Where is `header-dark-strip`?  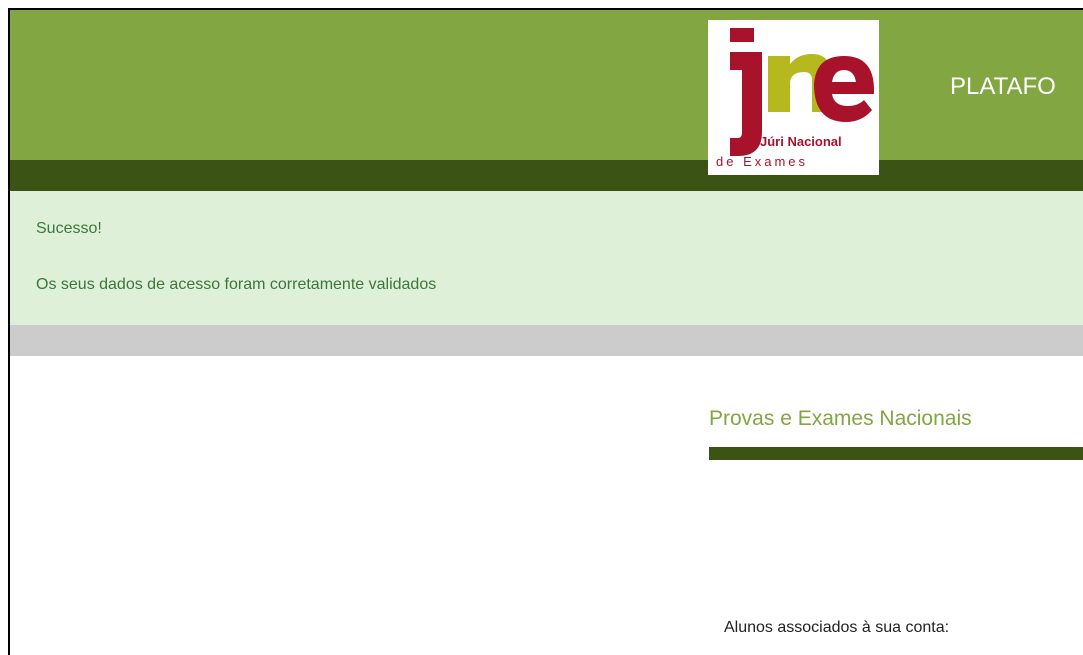
header-dark-strip is located at coordinates (546, 175).